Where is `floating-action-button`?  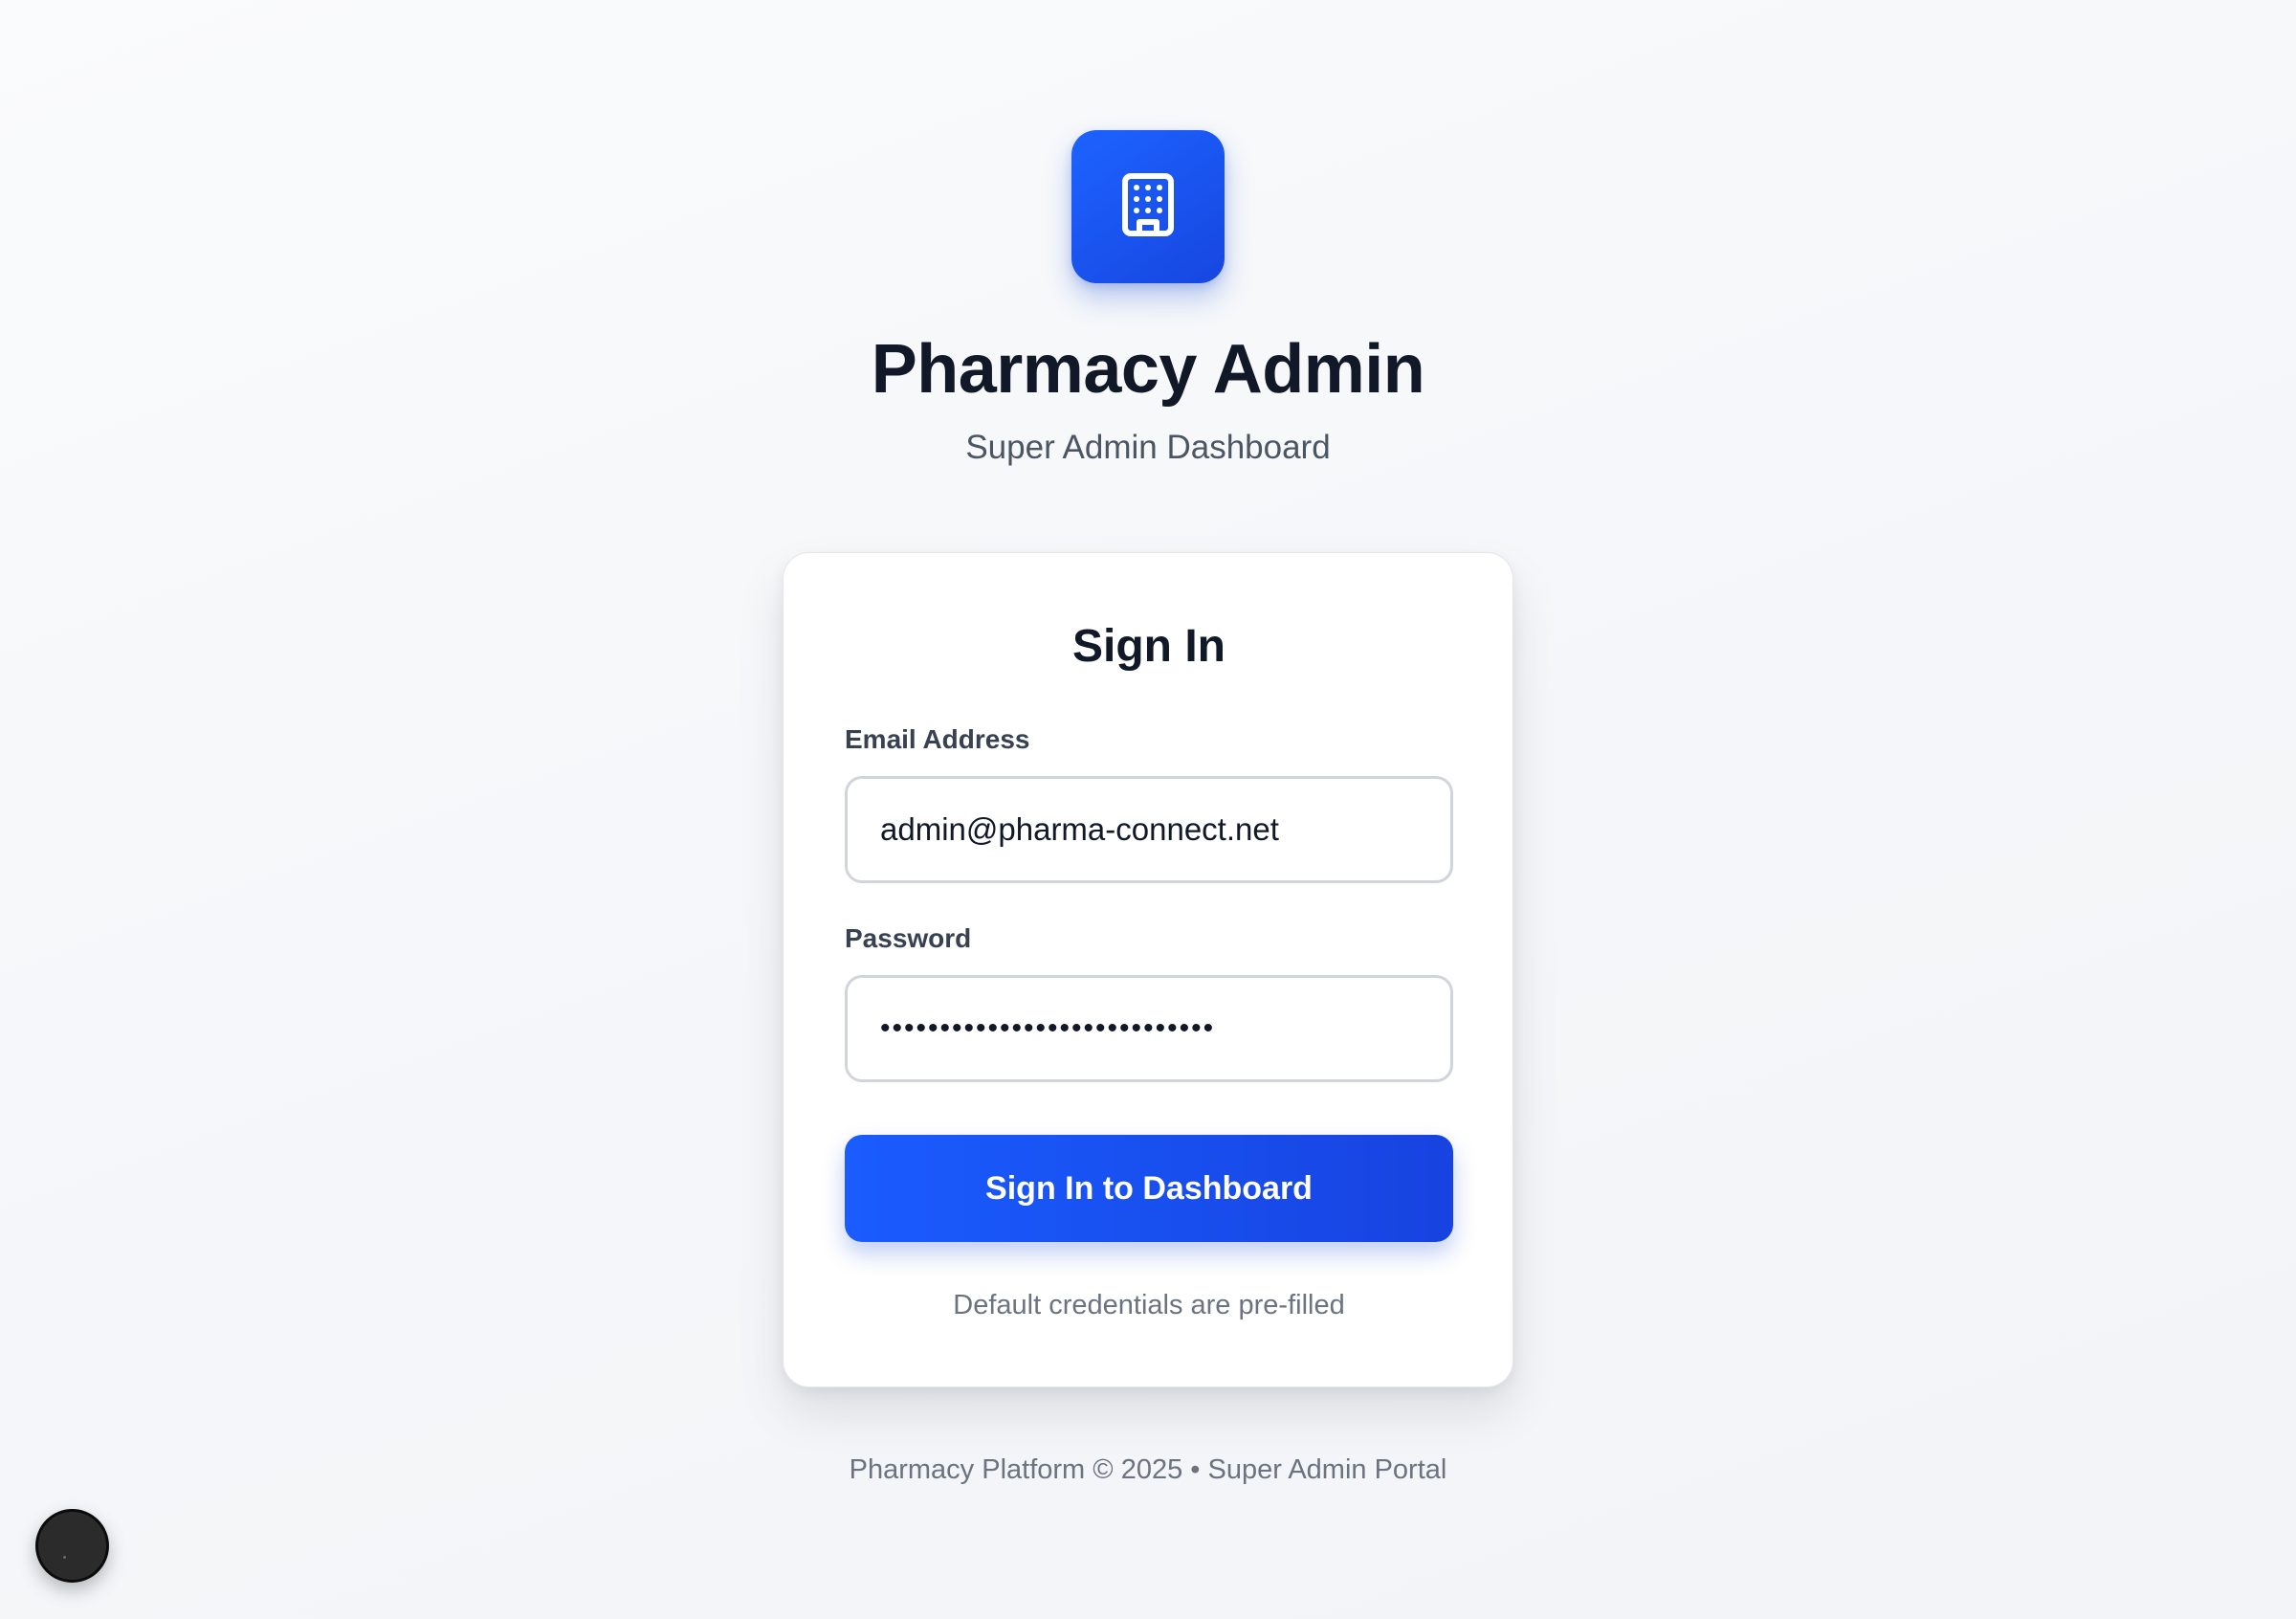 floating-action-button is located at coordinates (72, 1546).